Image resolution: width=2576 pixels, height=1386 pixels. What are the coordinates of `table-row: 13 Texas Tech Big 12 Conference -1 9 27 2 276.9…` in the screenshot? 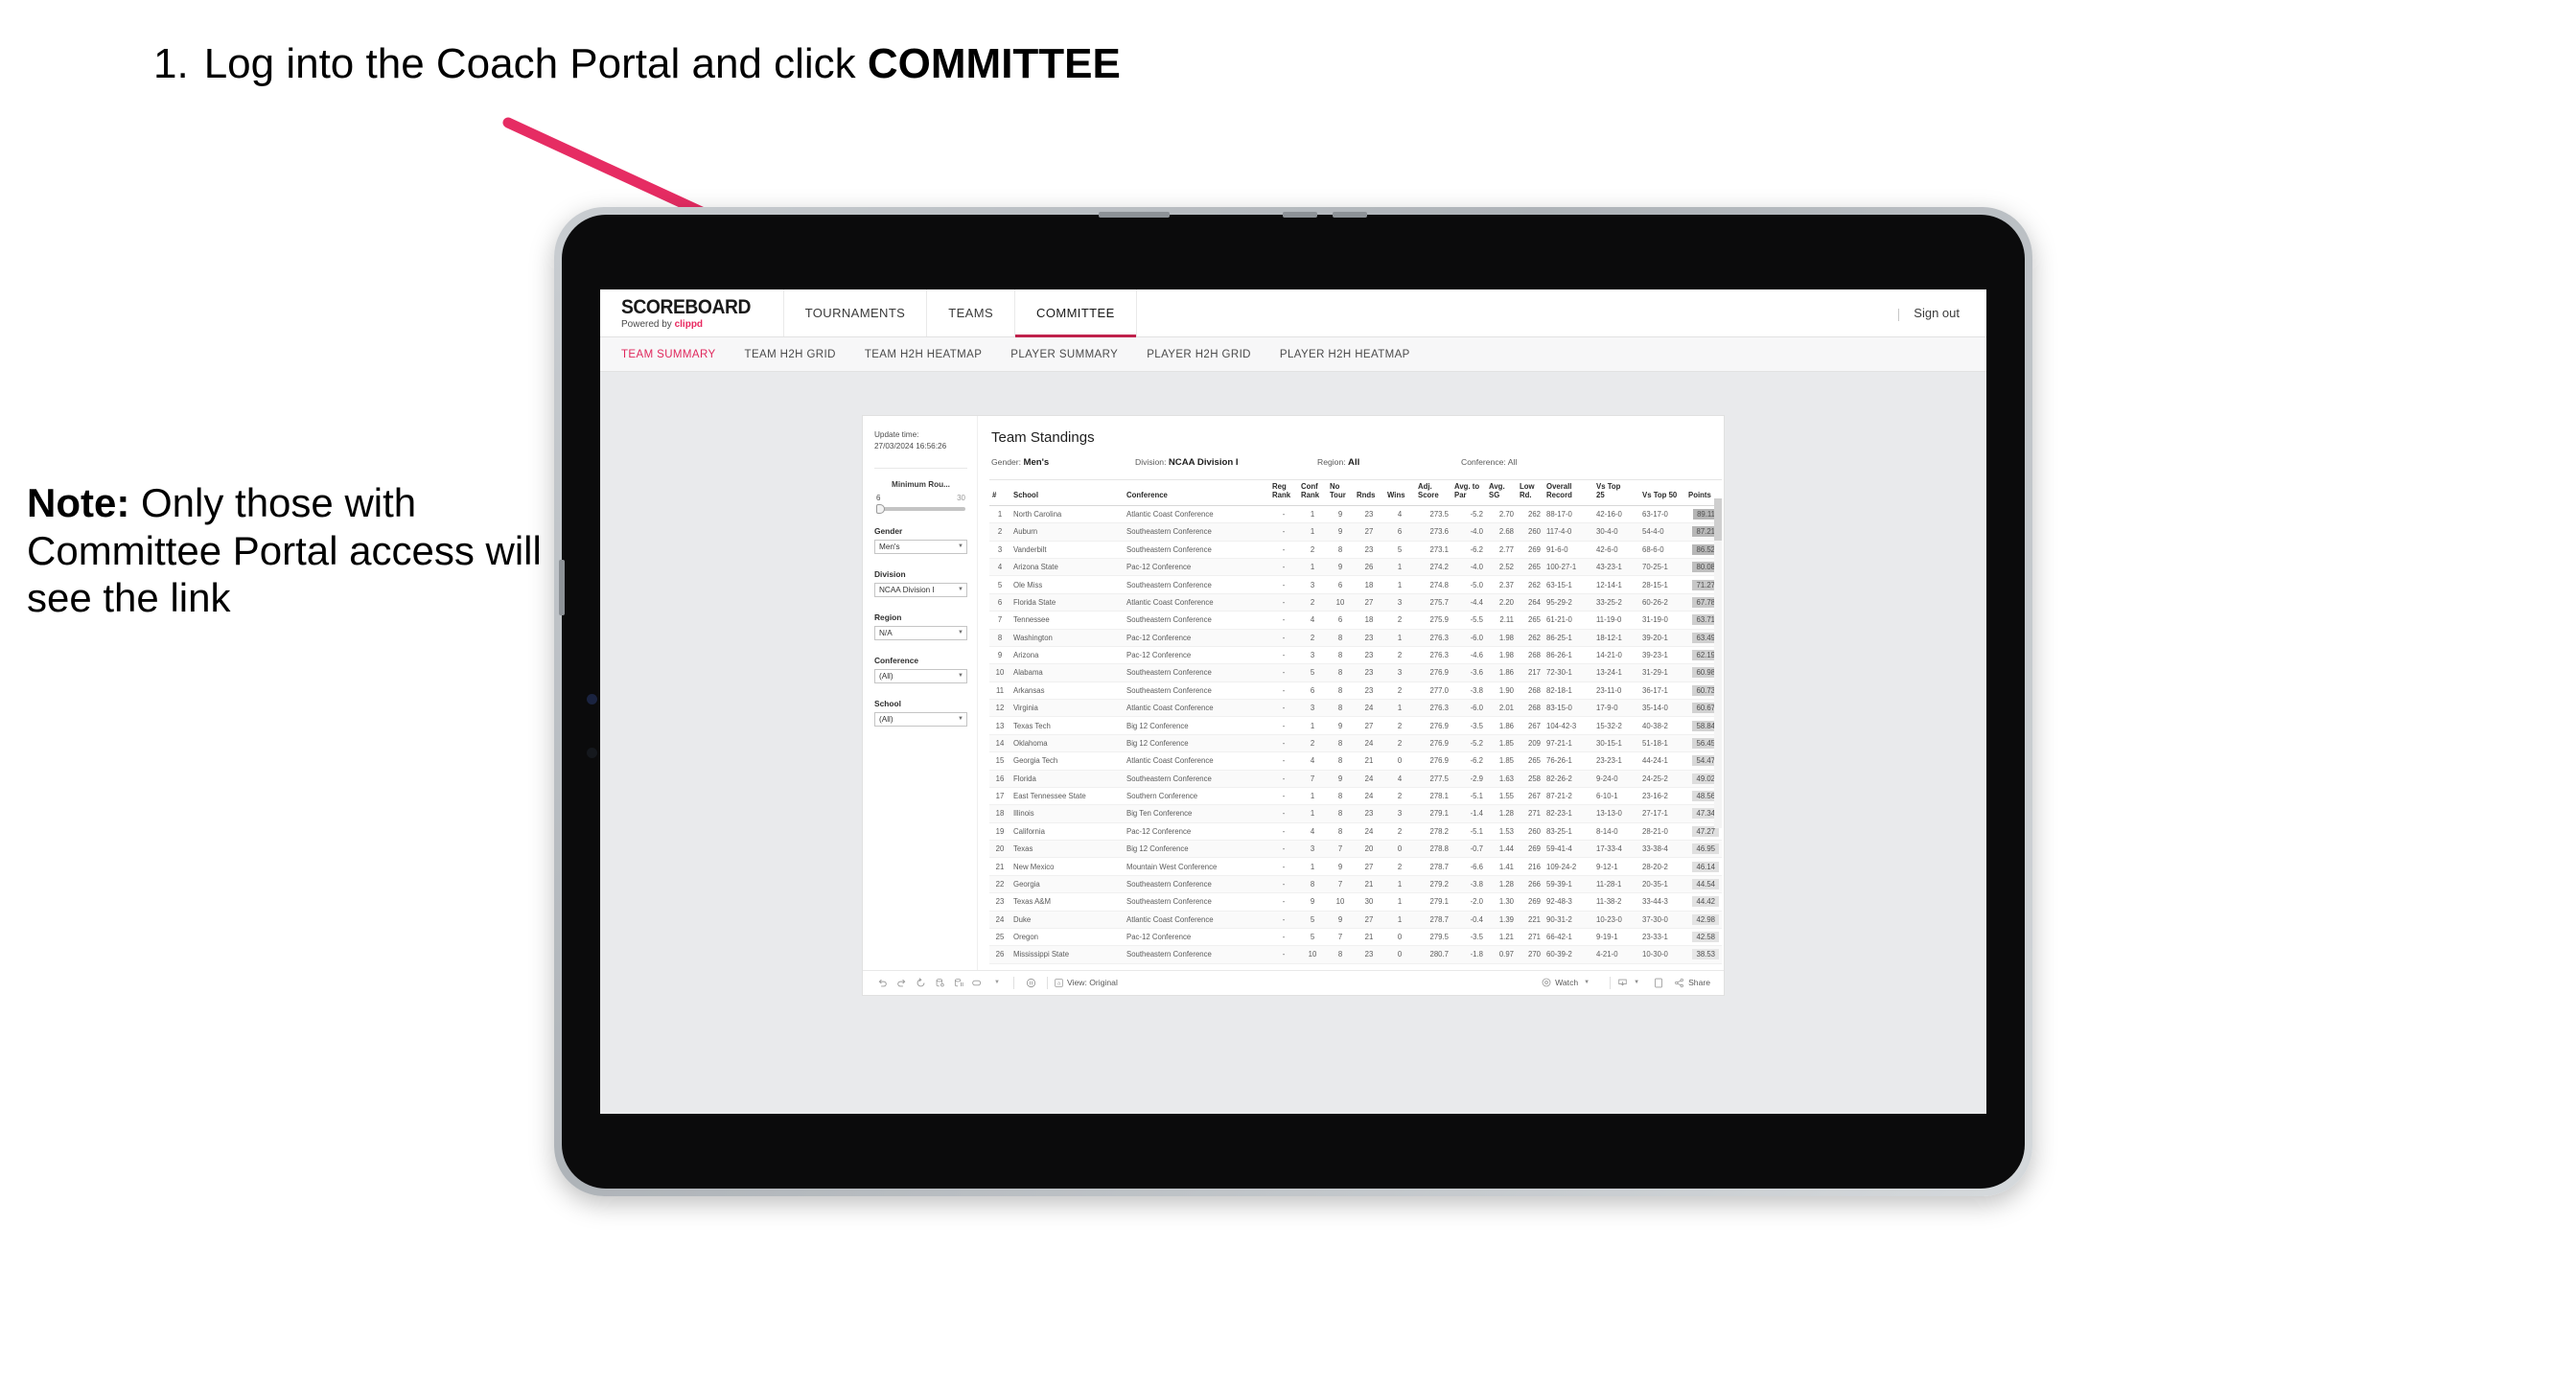 It's located at (1356, 726).